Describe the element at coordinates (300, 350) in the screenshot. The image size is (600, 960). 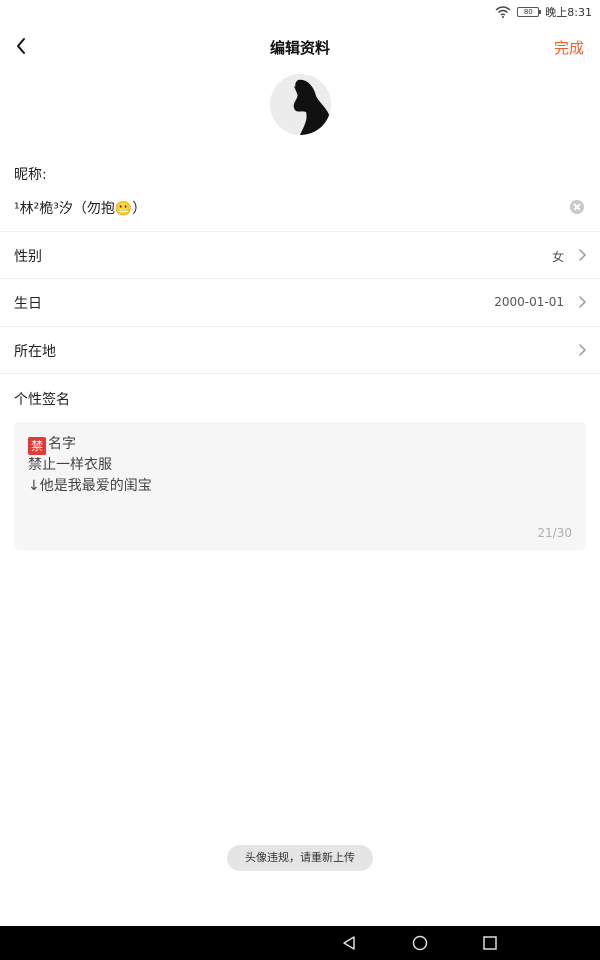
I see `location-row: 所在地` at that location.